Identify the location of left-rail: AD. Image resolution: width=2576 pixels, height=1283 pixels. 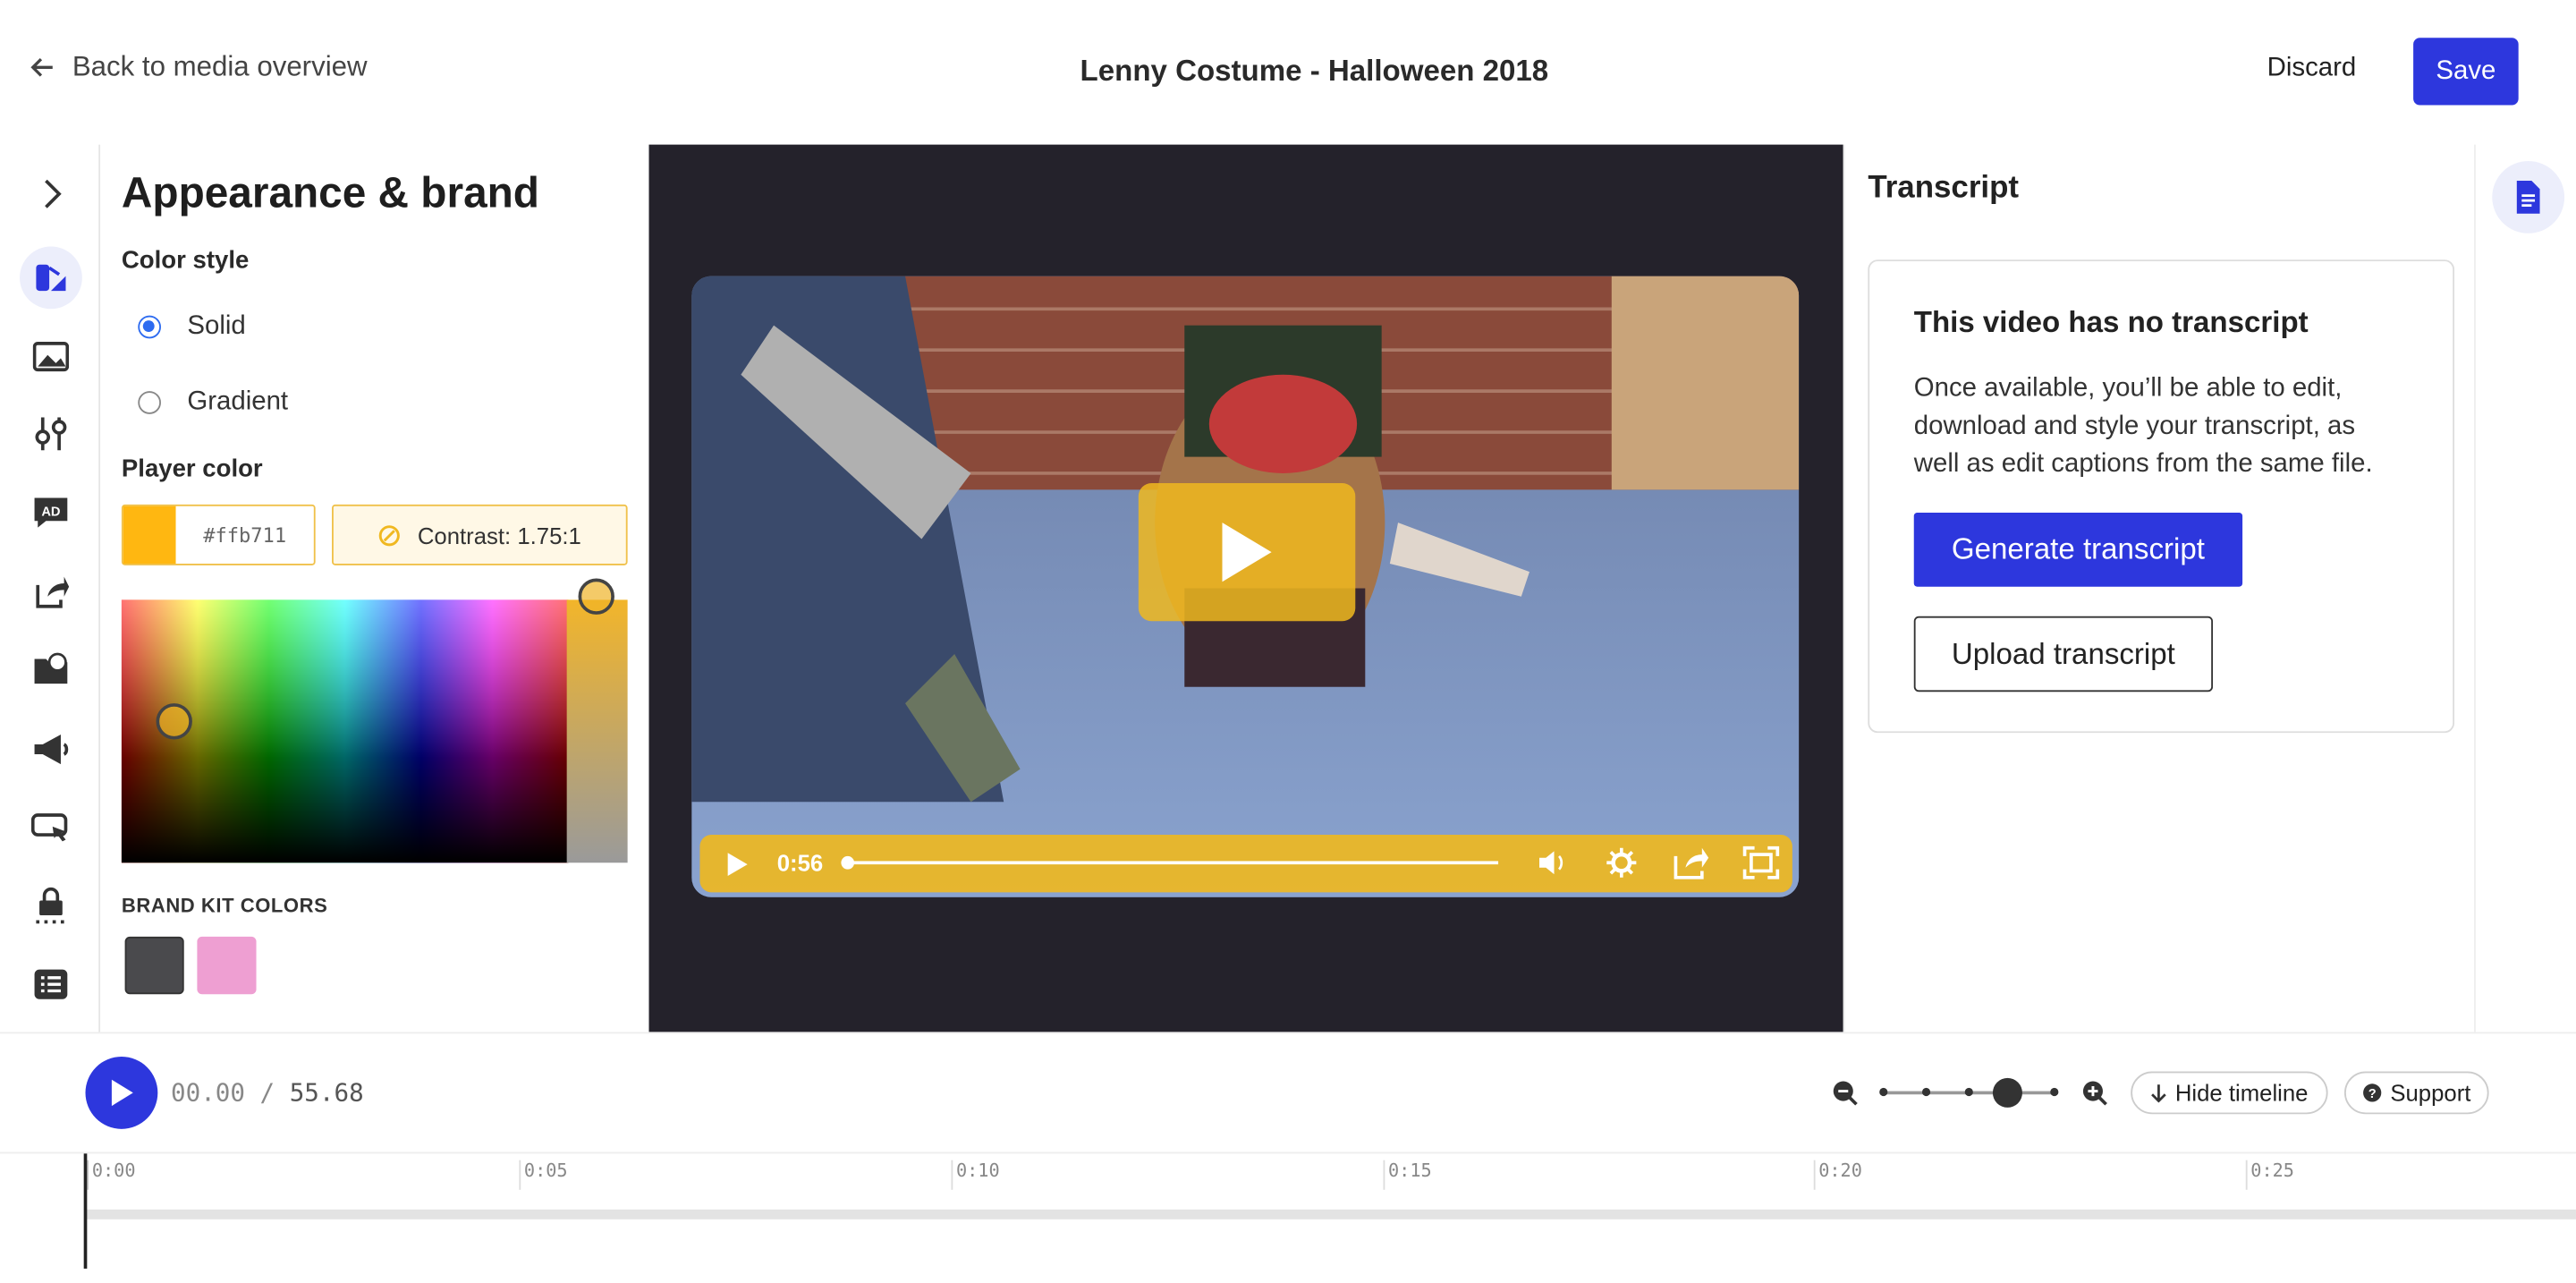
(50, 588).